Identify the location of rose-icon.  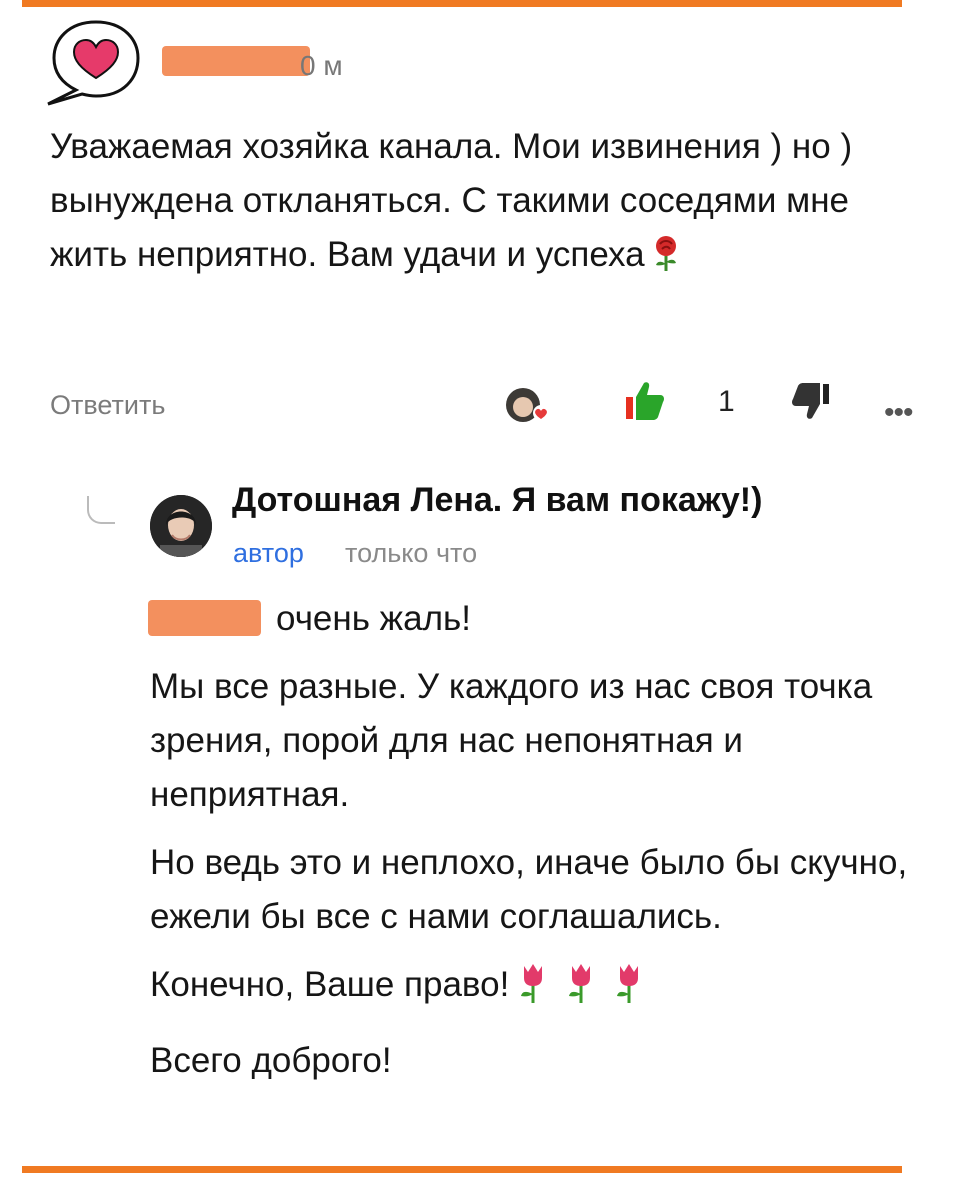
(666, 261).